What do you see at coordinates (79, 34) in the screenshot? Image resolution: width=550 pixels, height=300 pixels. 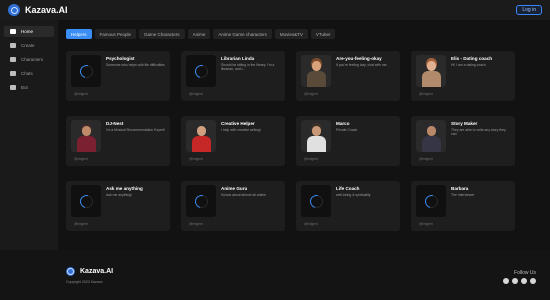 I see `tab-helpers: Helpers` at bounding box center [79, 34].